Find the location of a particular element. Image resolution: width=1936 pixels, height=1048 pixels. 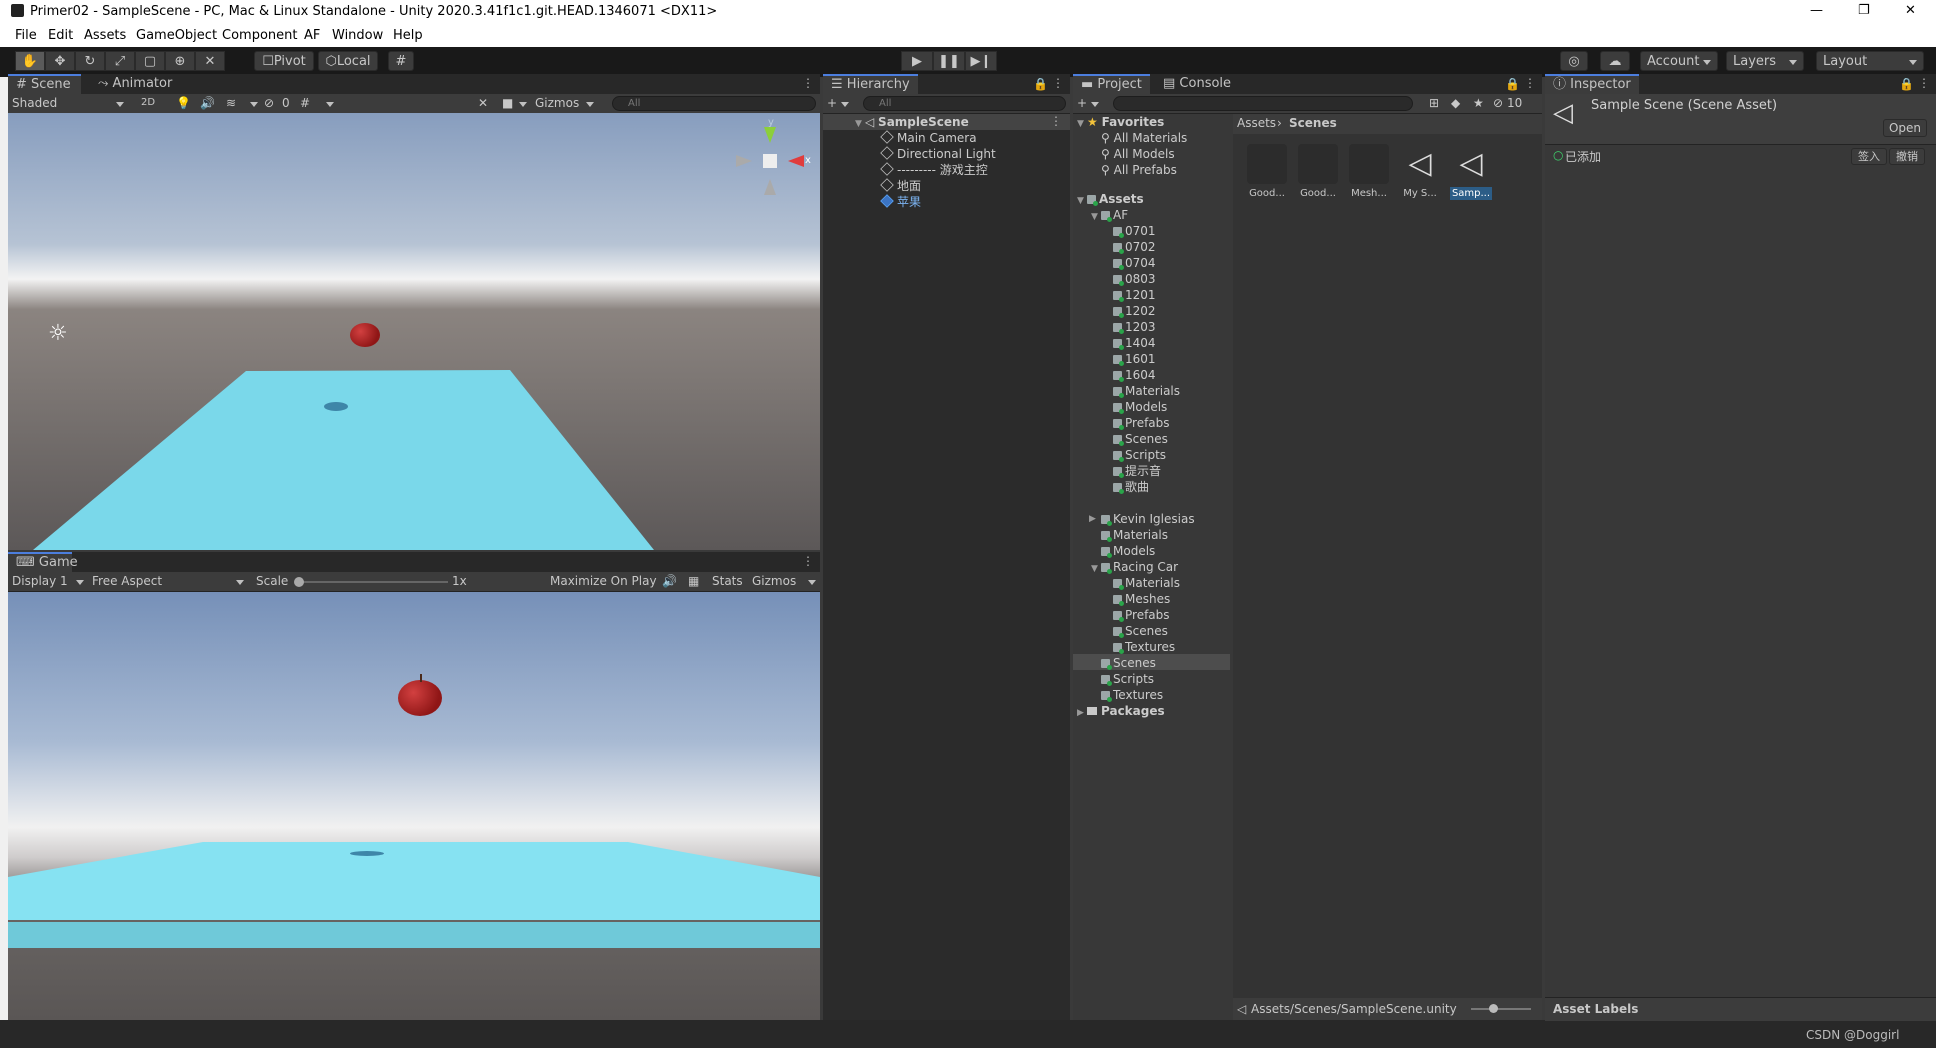

grid-snap-icon: # is located at coordinates (401, 61).